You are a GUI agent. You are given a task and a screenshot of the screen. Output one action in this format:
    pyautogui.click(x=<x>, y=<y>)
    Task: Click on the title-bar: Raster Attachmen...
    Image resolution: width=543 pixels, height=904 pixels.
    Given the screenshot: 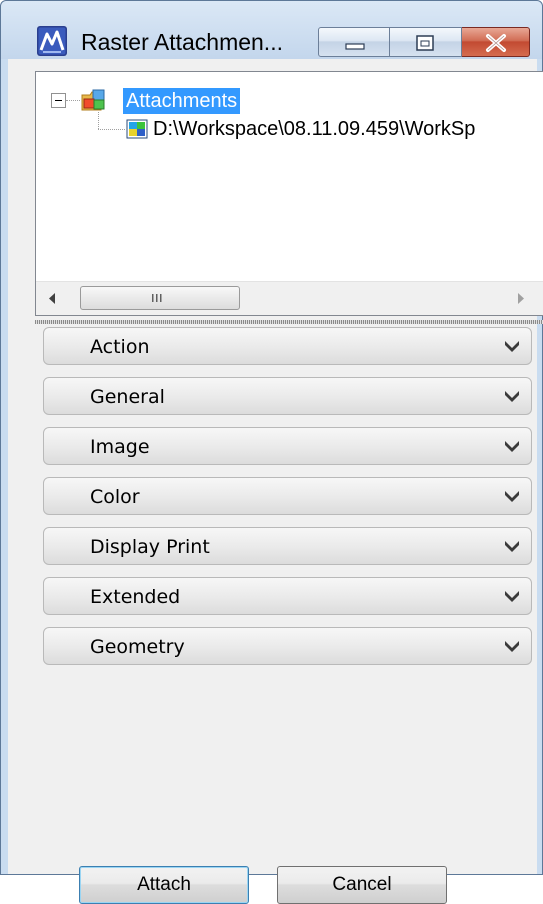 What is the action you would take?
    pyautogui.click(x=271, y=30)
    